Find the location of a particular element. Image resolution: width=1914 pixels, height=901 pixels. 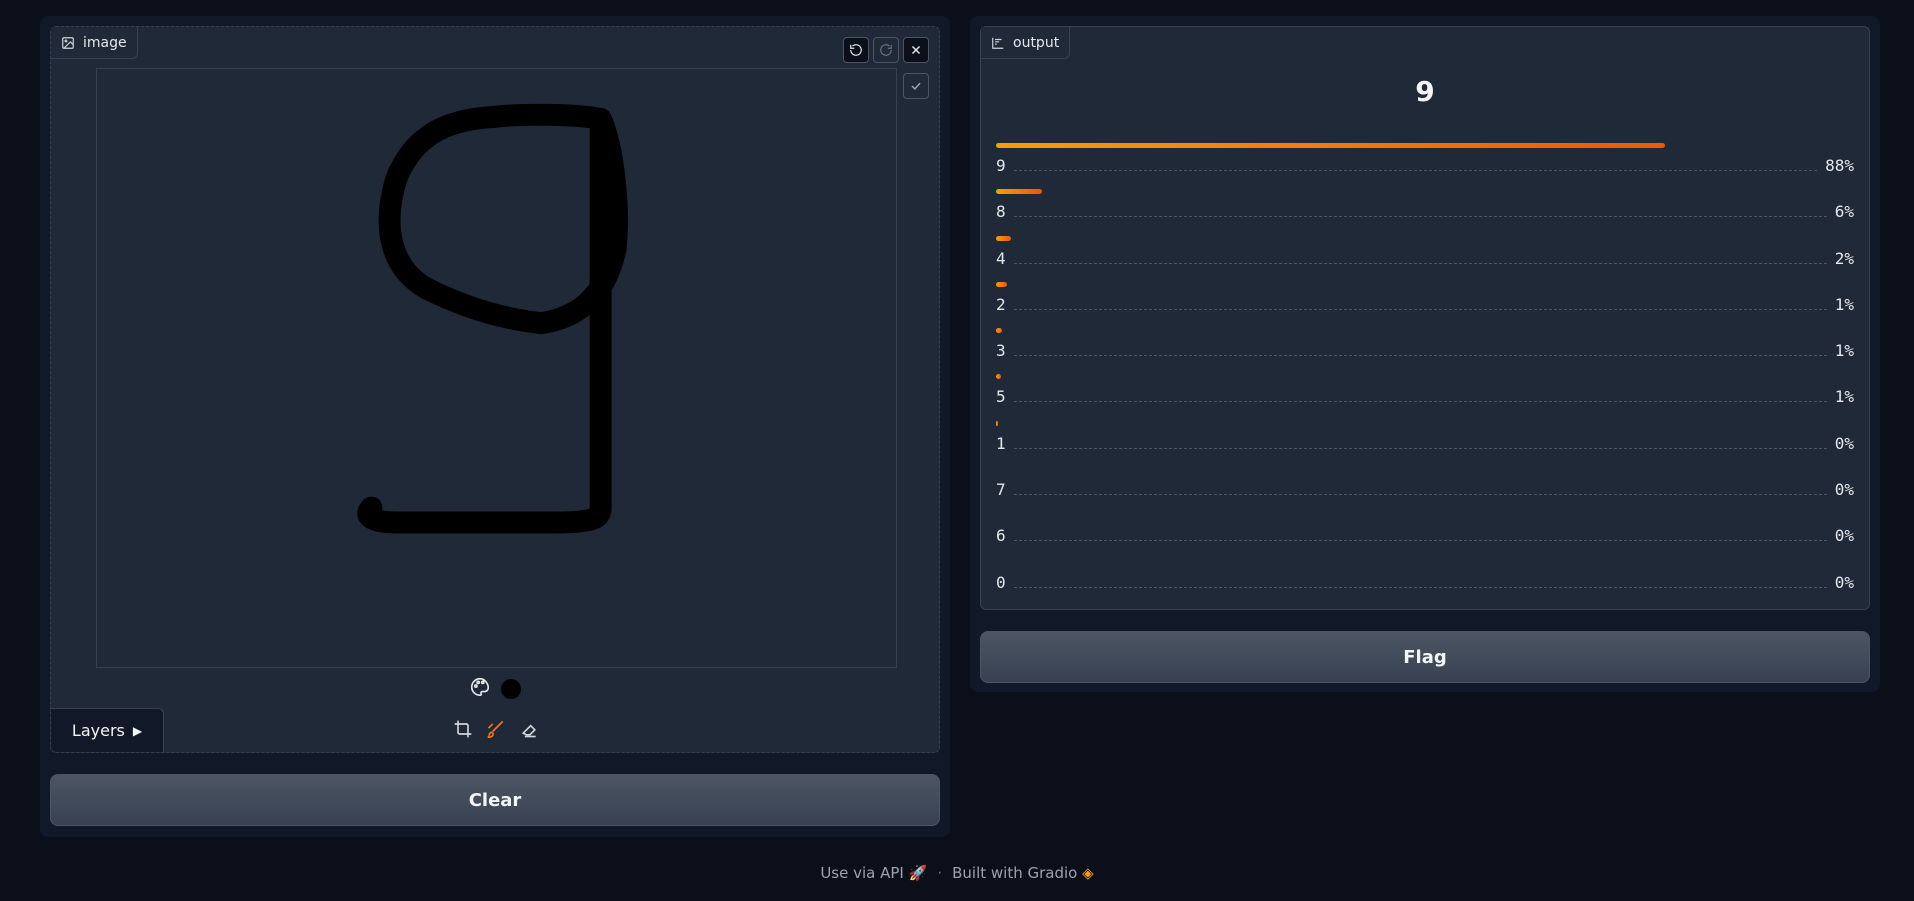

image-label-tab: image is located at coordinates (94, 43).